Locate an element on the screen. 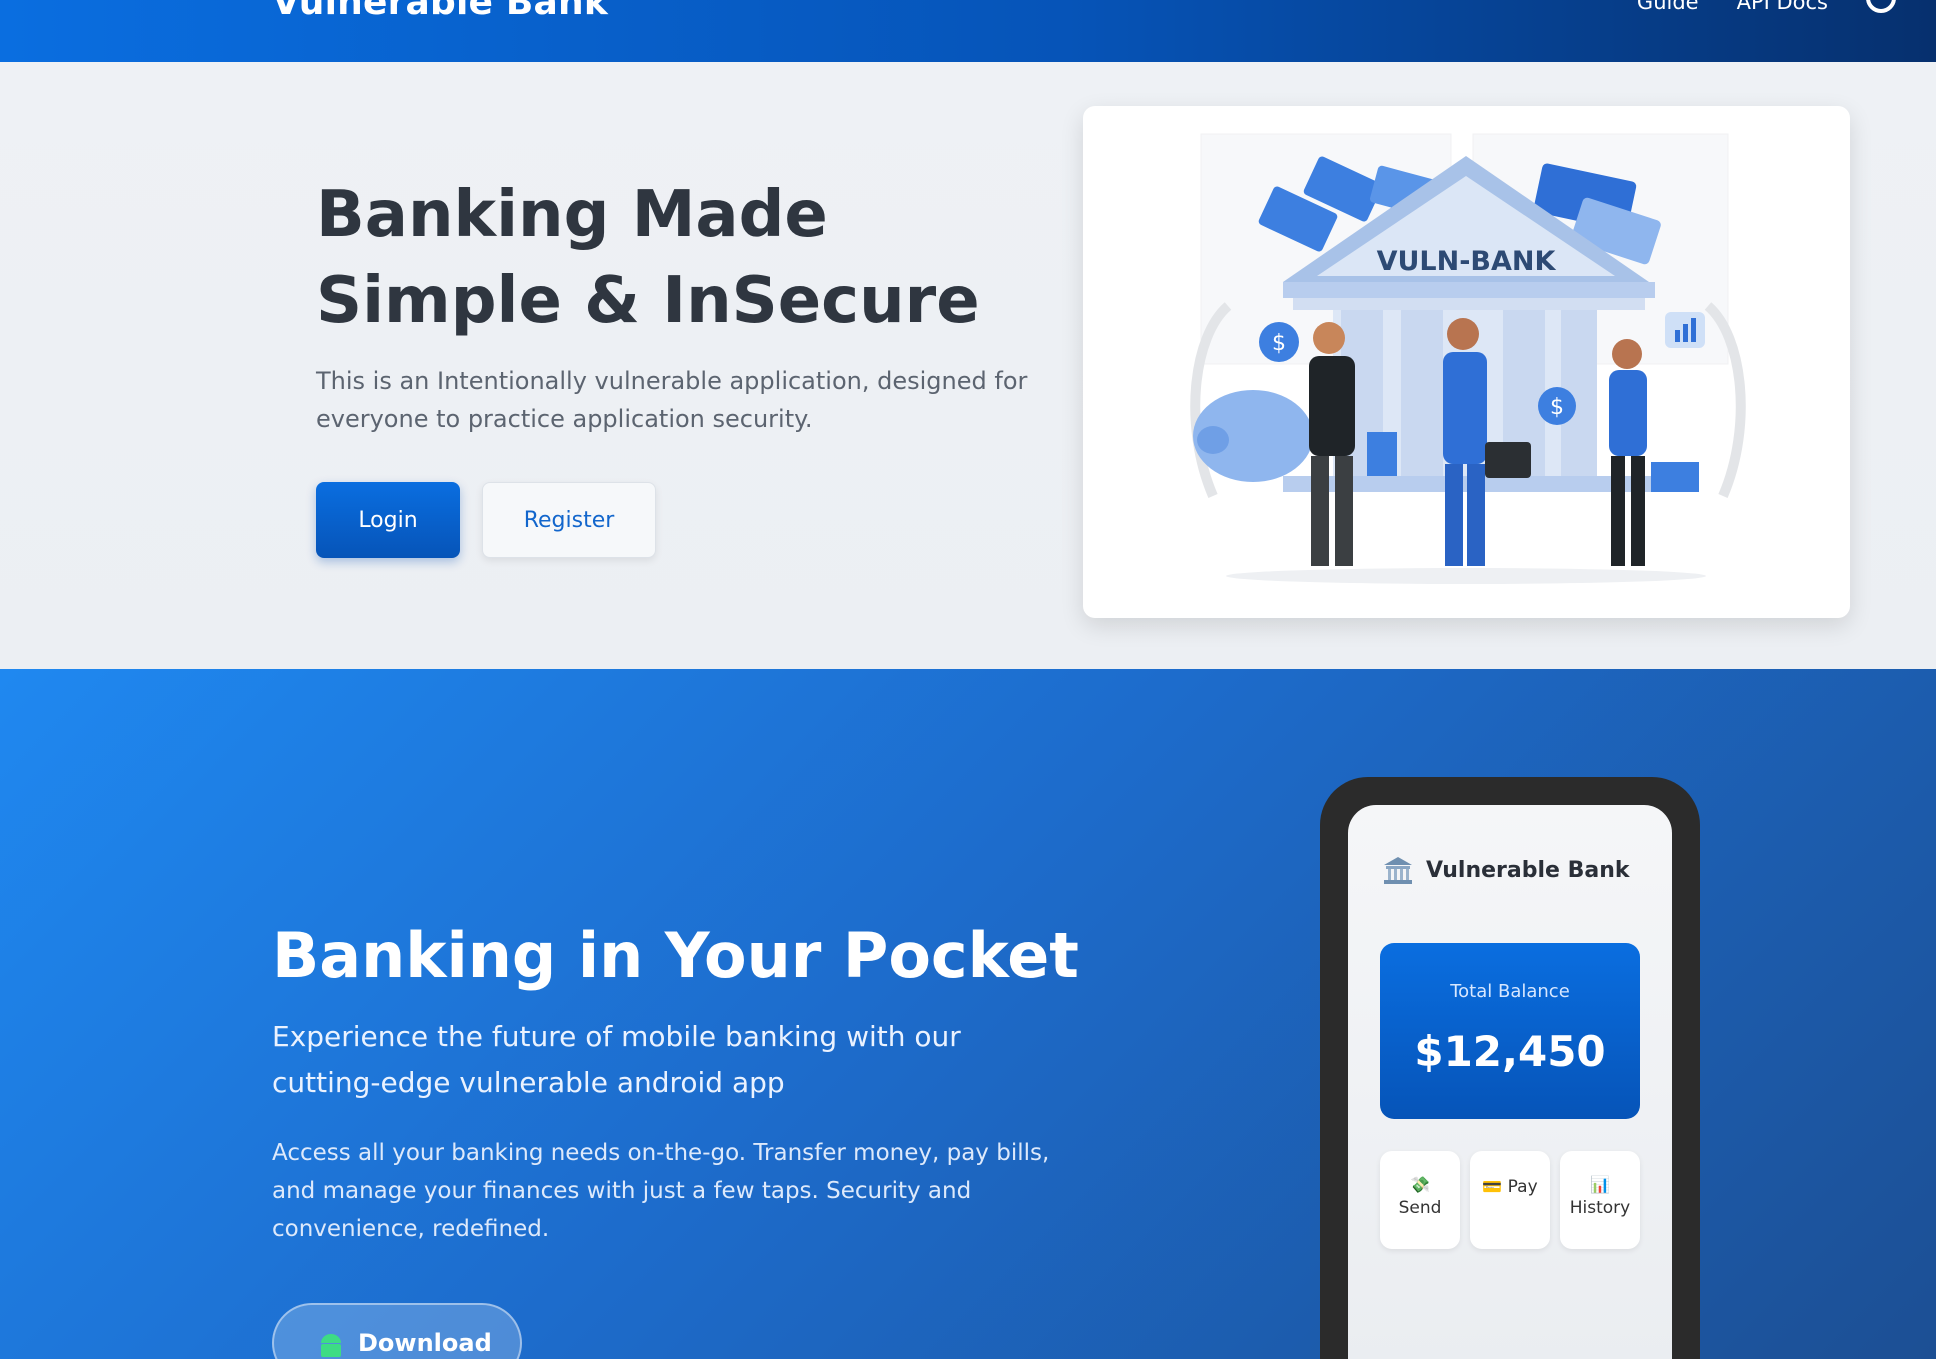 The height and width of the screenshot is (1359, 1936). pay-label: Pay is located at coordinates (1522, 1187).